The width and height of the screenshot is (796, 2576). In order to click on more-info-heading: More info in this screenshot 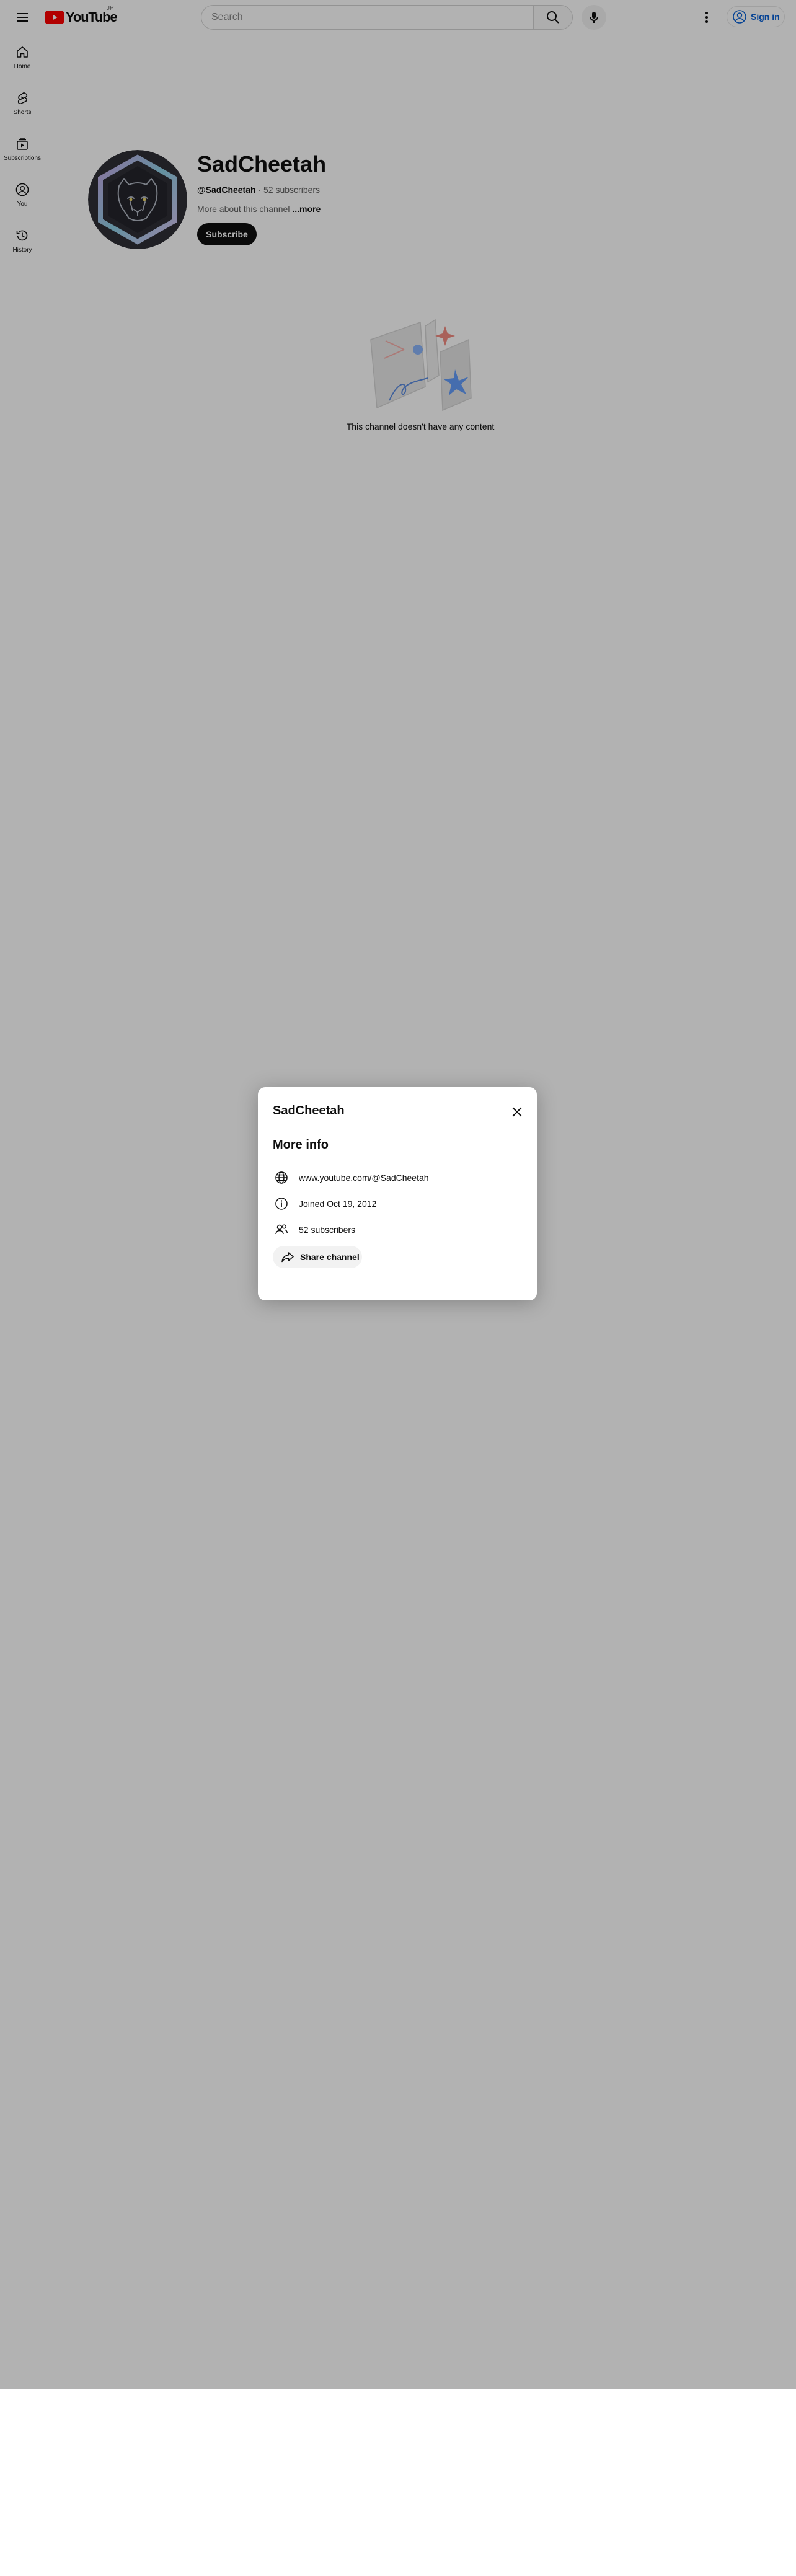, I will do `click(301, 1145)`.